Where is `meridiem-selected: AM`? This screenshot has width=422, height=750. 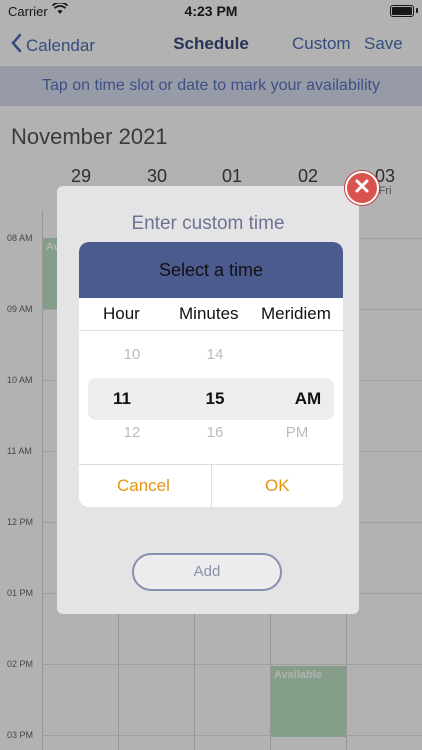 meridiem-selected: AM is located at coordinates (308, 399).